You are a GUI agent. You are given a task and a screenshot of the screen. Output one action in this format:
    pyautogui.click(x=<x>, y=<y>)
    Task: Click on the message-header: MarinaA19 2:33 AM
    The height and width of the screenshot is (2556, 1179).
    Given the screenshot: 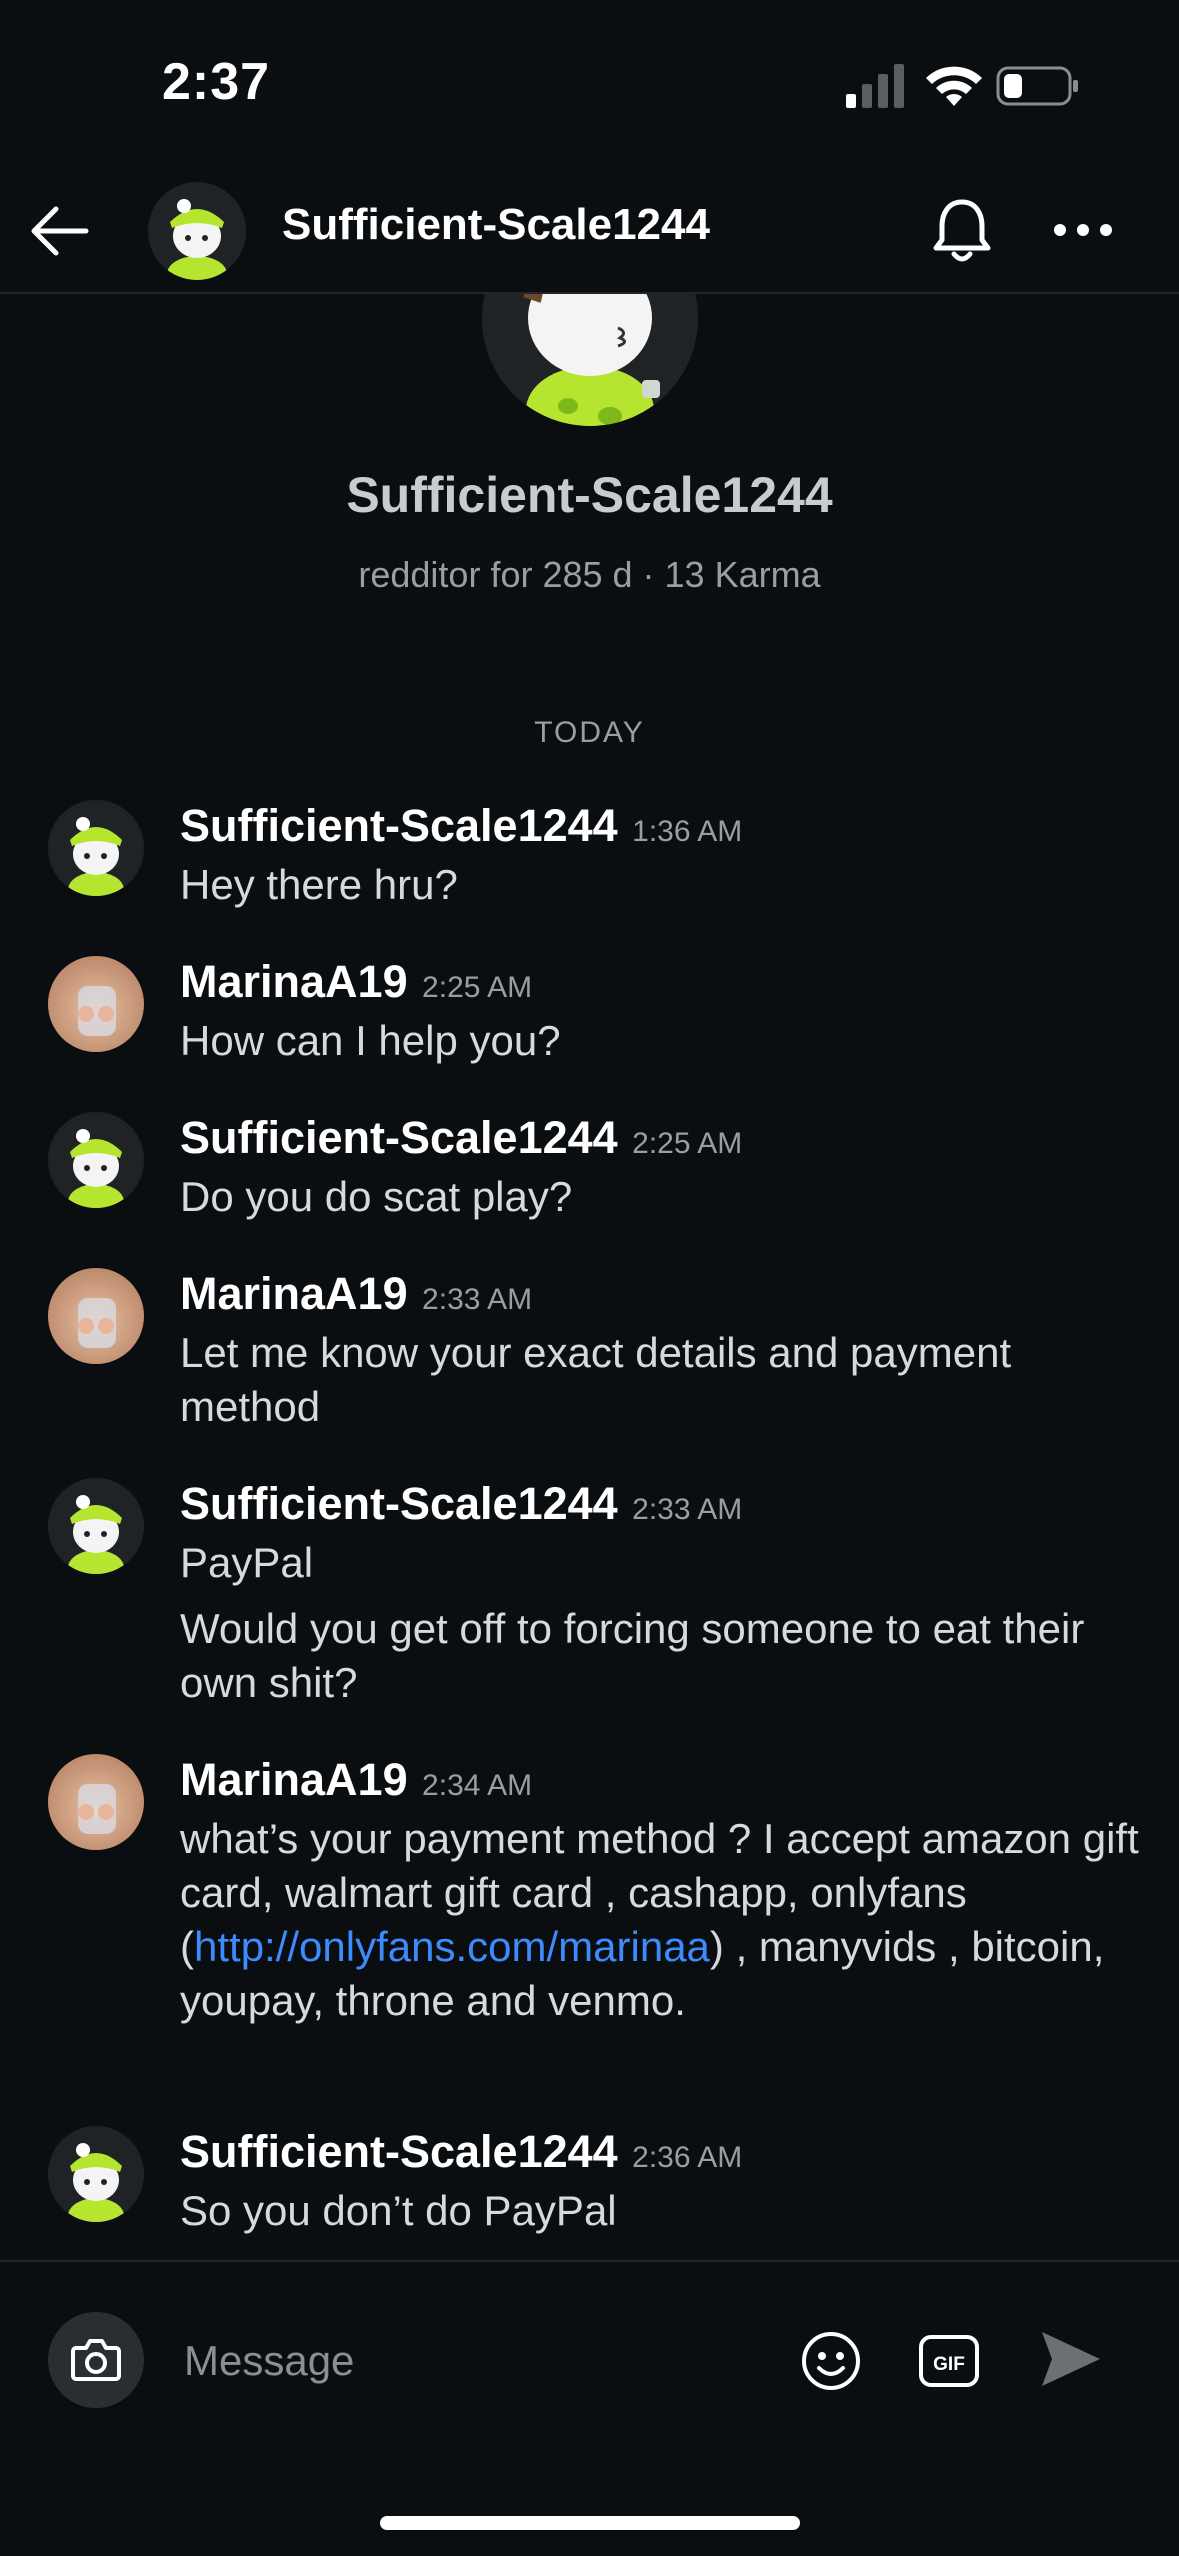 What is the action you would take?
    pyautogui.click(x=356, y=1294)
    